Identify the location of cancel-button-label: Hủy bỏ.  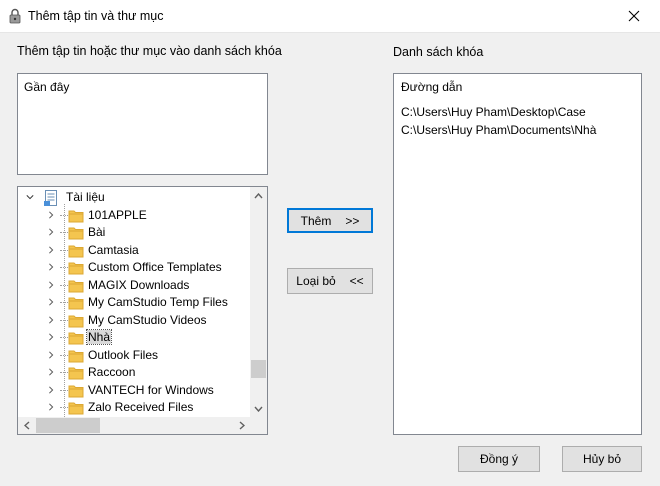
(602, 459).